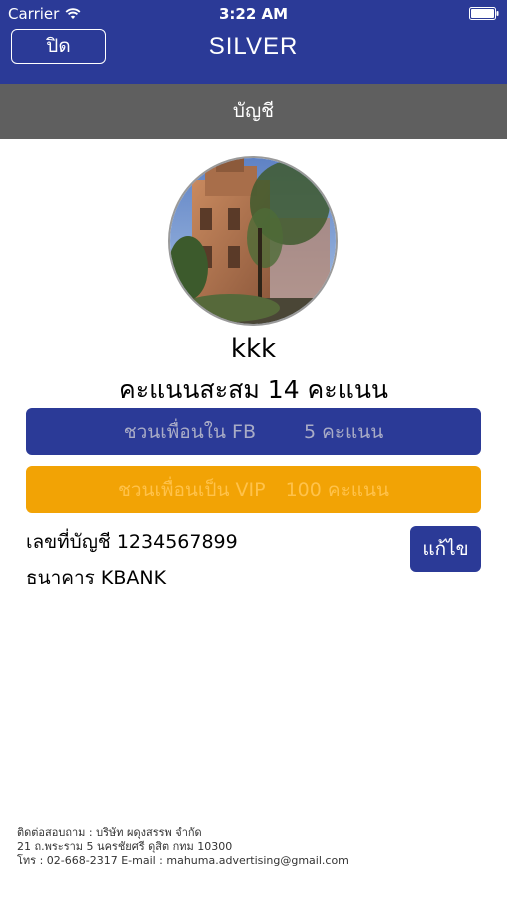  I want to click on status-time: 3:22 AM, so click(253, 14).